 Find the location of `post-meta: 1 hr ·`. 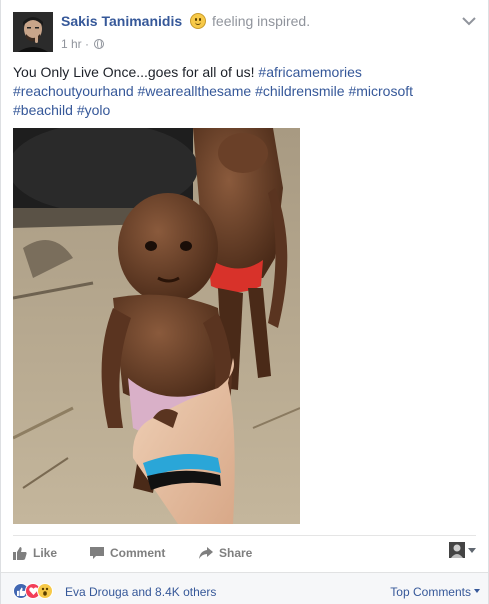

post-meta: 1 hr · is located at coordinates (185, 44).